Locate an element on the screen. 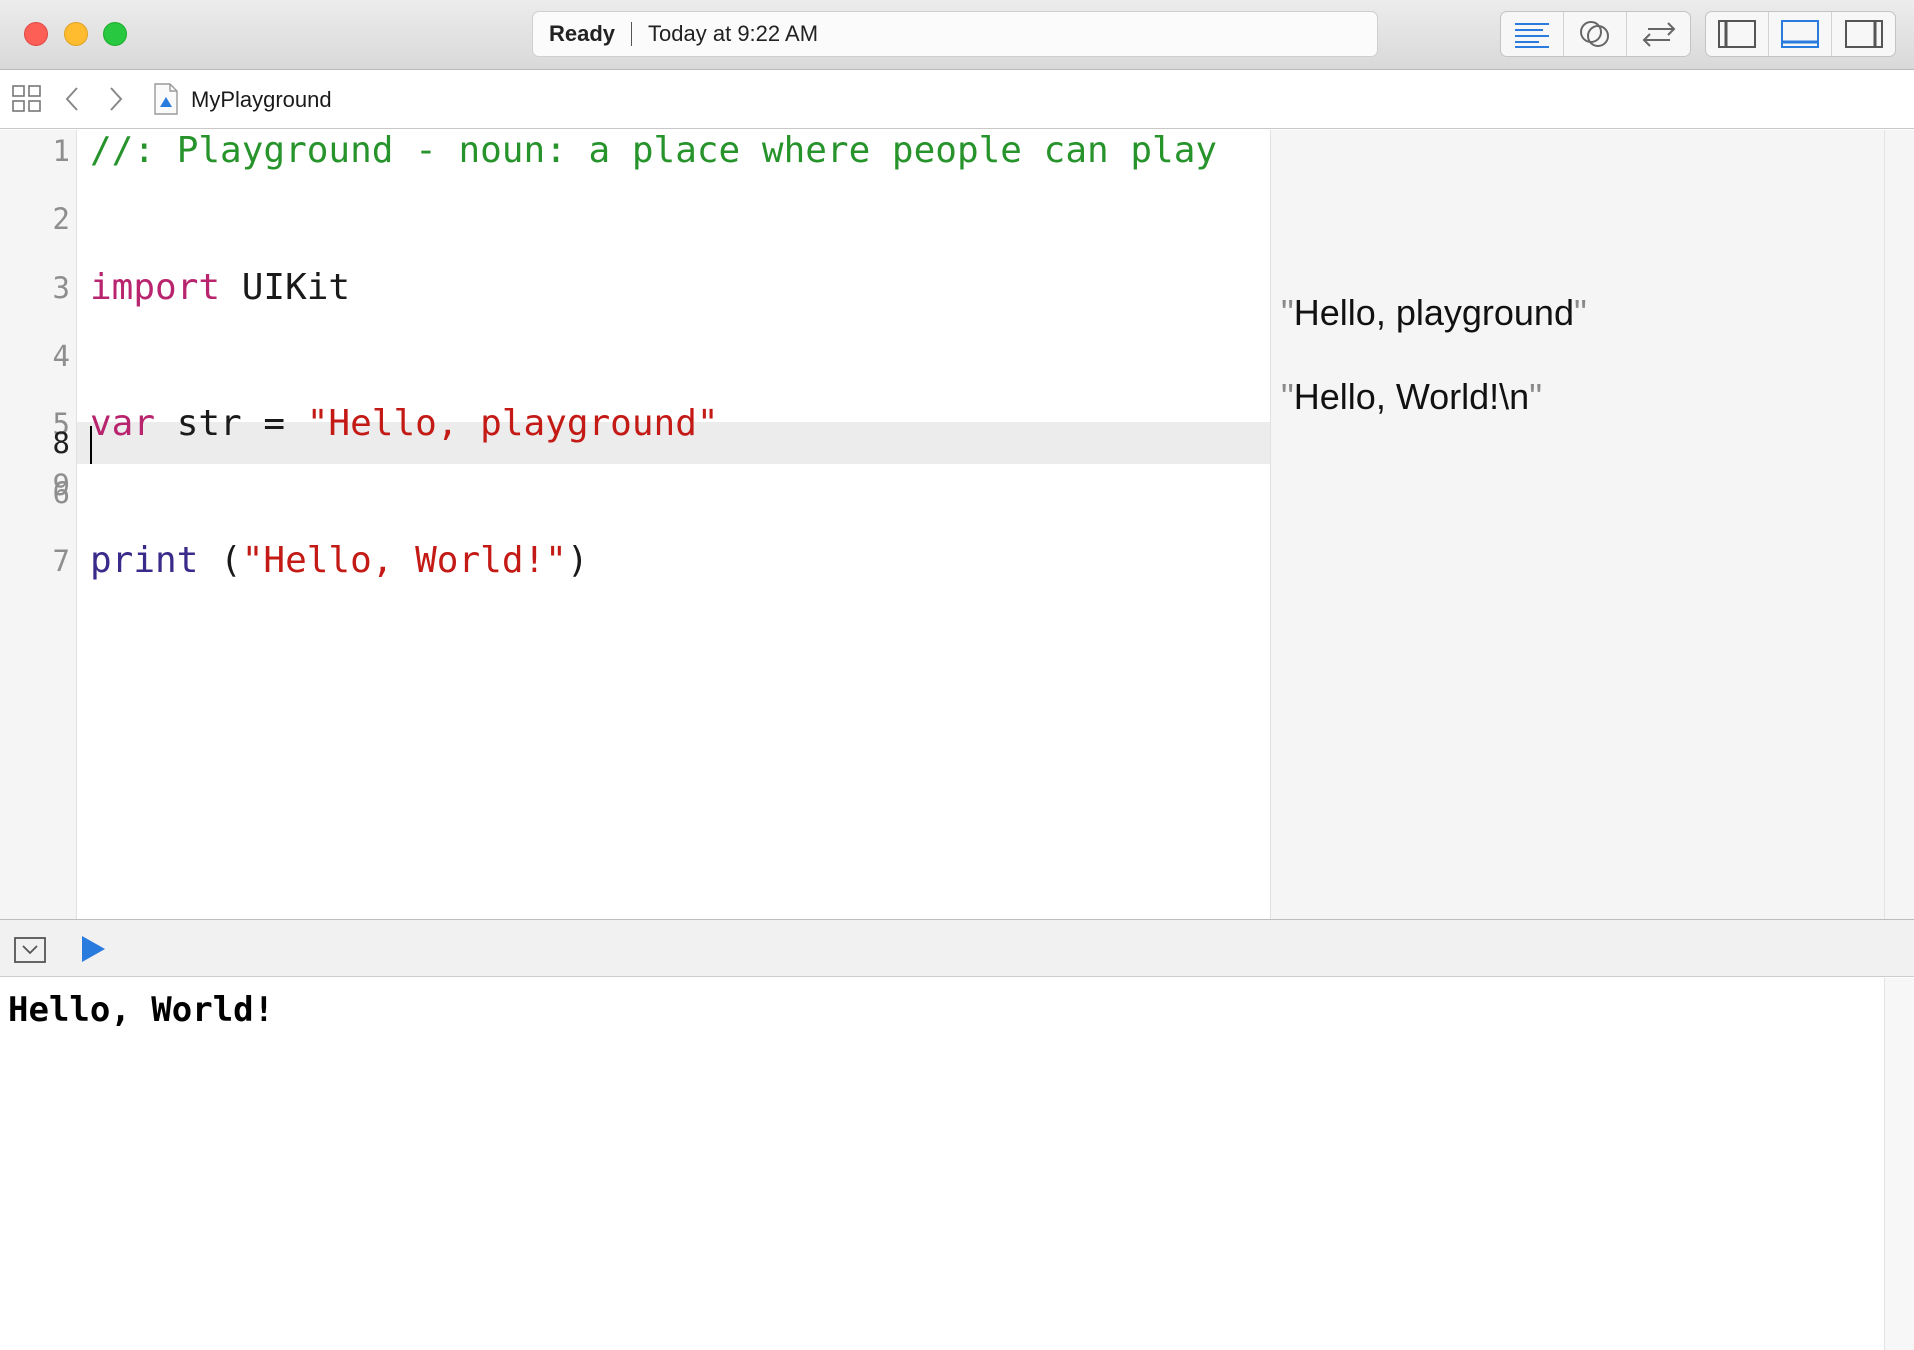 This screenshot has height=1350, width=1914. activity-viewer: Ready Today at 9:22 AM is located at coordinates (955, 34).